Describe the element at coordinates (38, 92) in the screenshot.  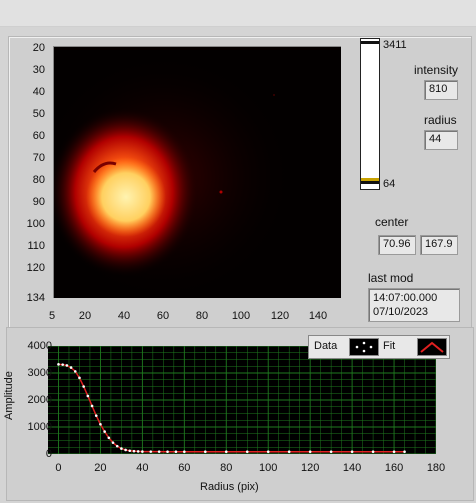
I see `y-tick: 40` at that location.